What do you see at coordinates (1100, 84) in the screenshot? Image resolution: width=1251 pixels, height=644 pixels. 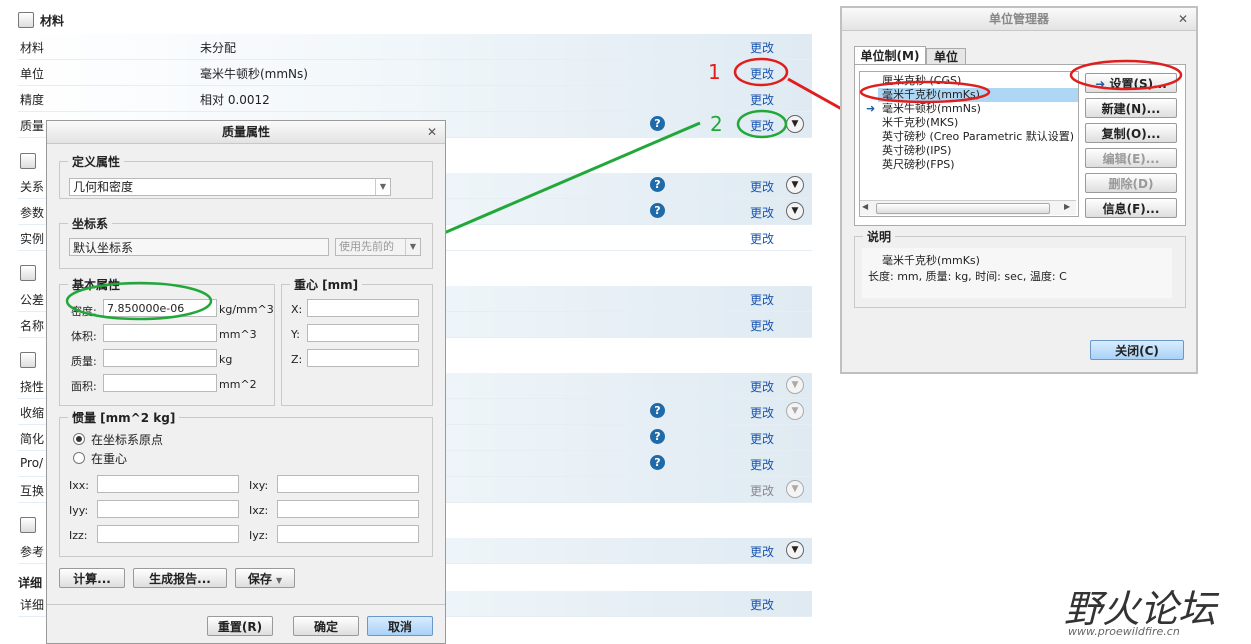 I see `arrow-right-icon: ➜` at bounding box center [1100, 84].